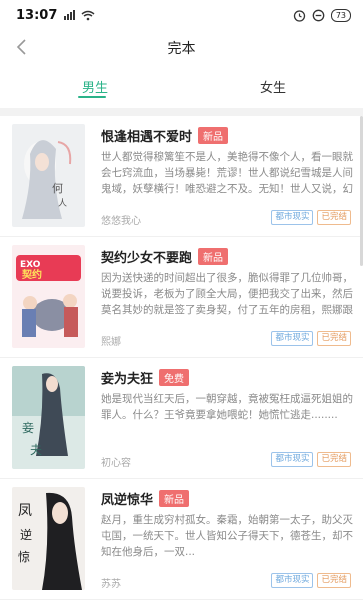 This screenshot has height=600, width=363. What do you see at coordinates (181, 14) in the screenshot?
I see `status-bar: 13:07 73` at bounding box center [181, 14].